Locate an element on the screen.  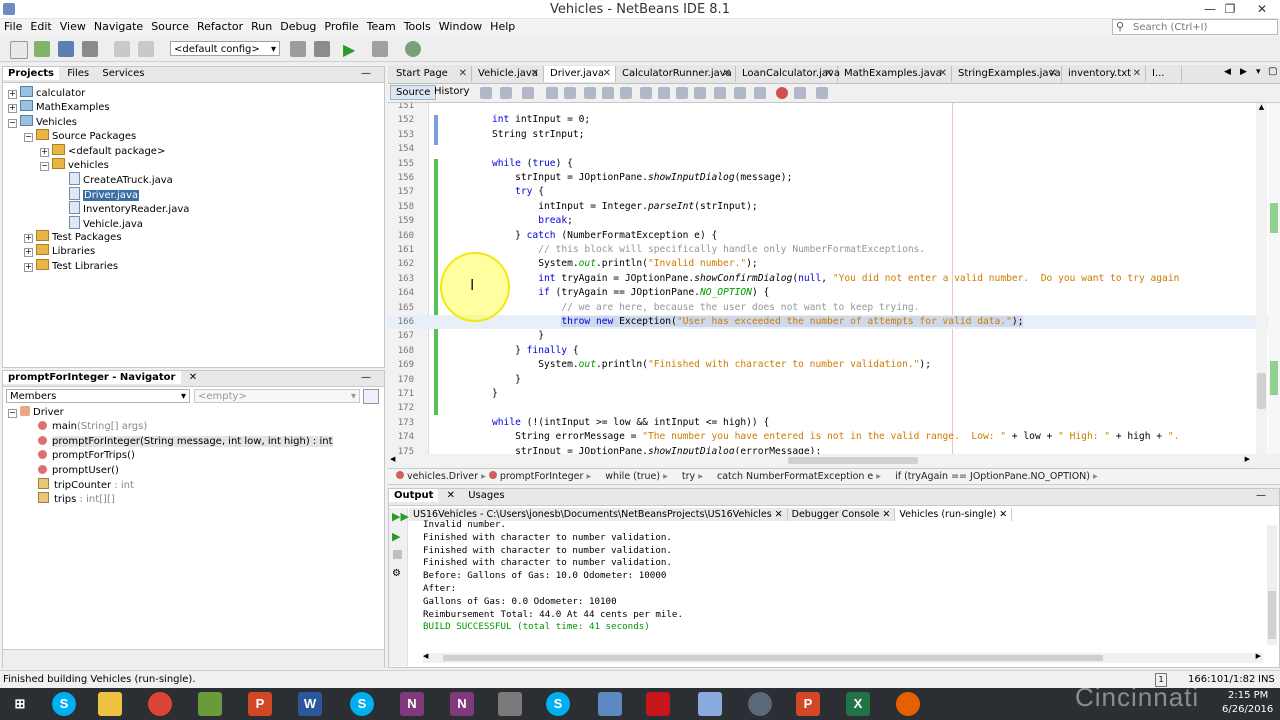
excel-icon: X is located at coordinates (858, 704).